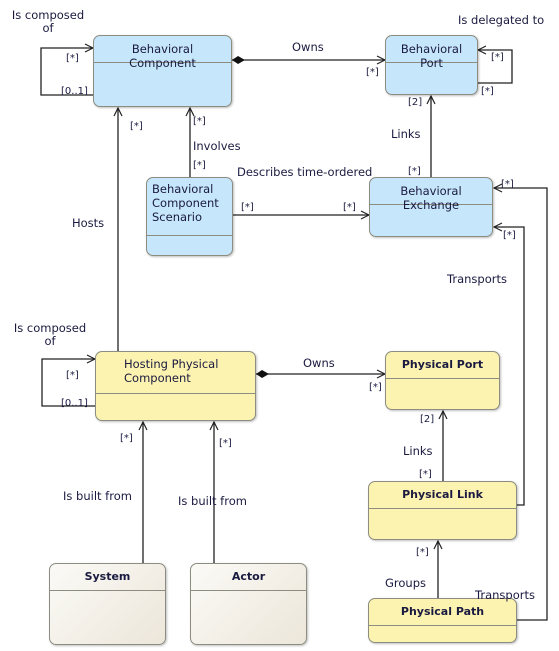 This screenshot has height=651, width=559. Describe the element at coordinates (305, 172) in the screenshot. I see `label-describes: Describes time-ordered` at that location.